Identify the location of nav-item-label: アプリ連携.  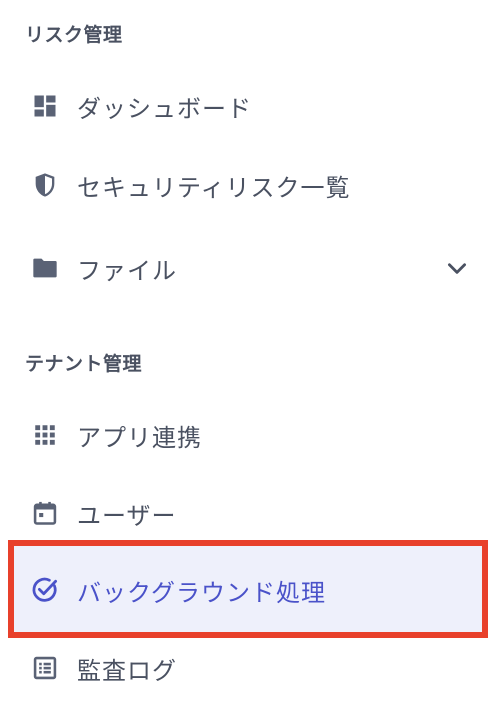
(139, 437).